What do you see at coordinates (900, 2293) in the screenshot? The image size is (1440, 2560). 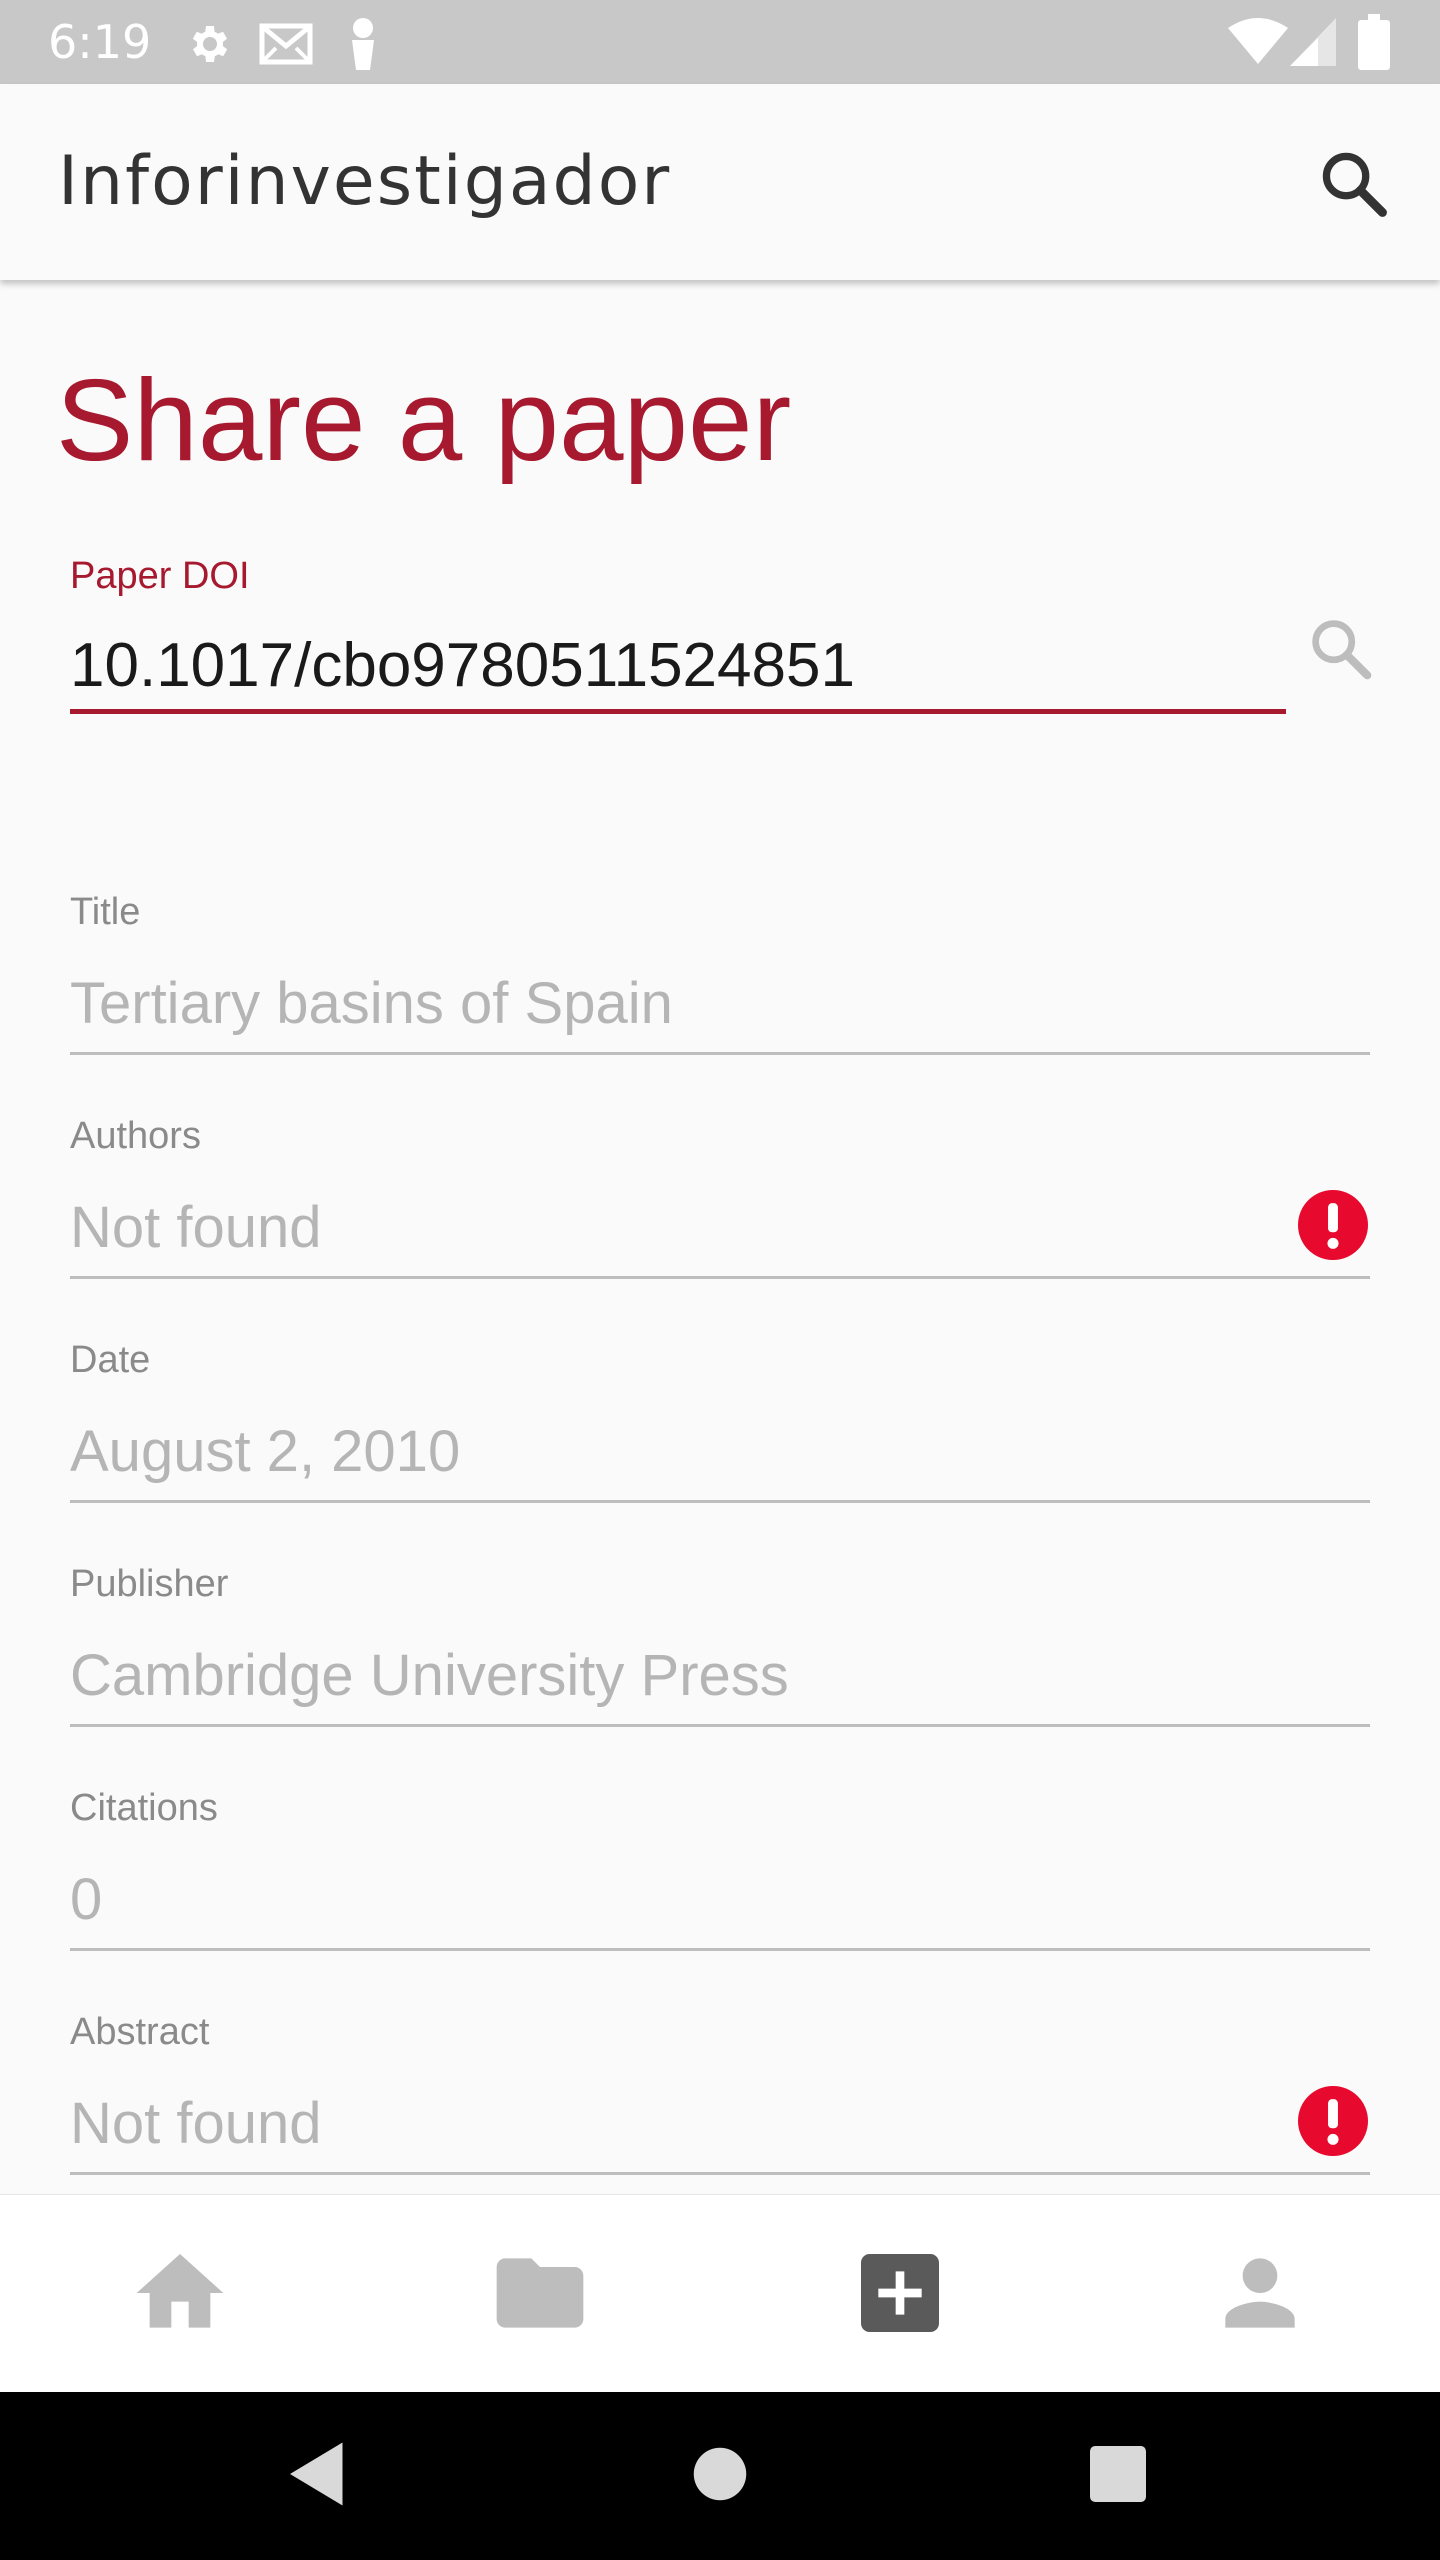 I see `add-box-icon` at bounding box center [900, 2293].